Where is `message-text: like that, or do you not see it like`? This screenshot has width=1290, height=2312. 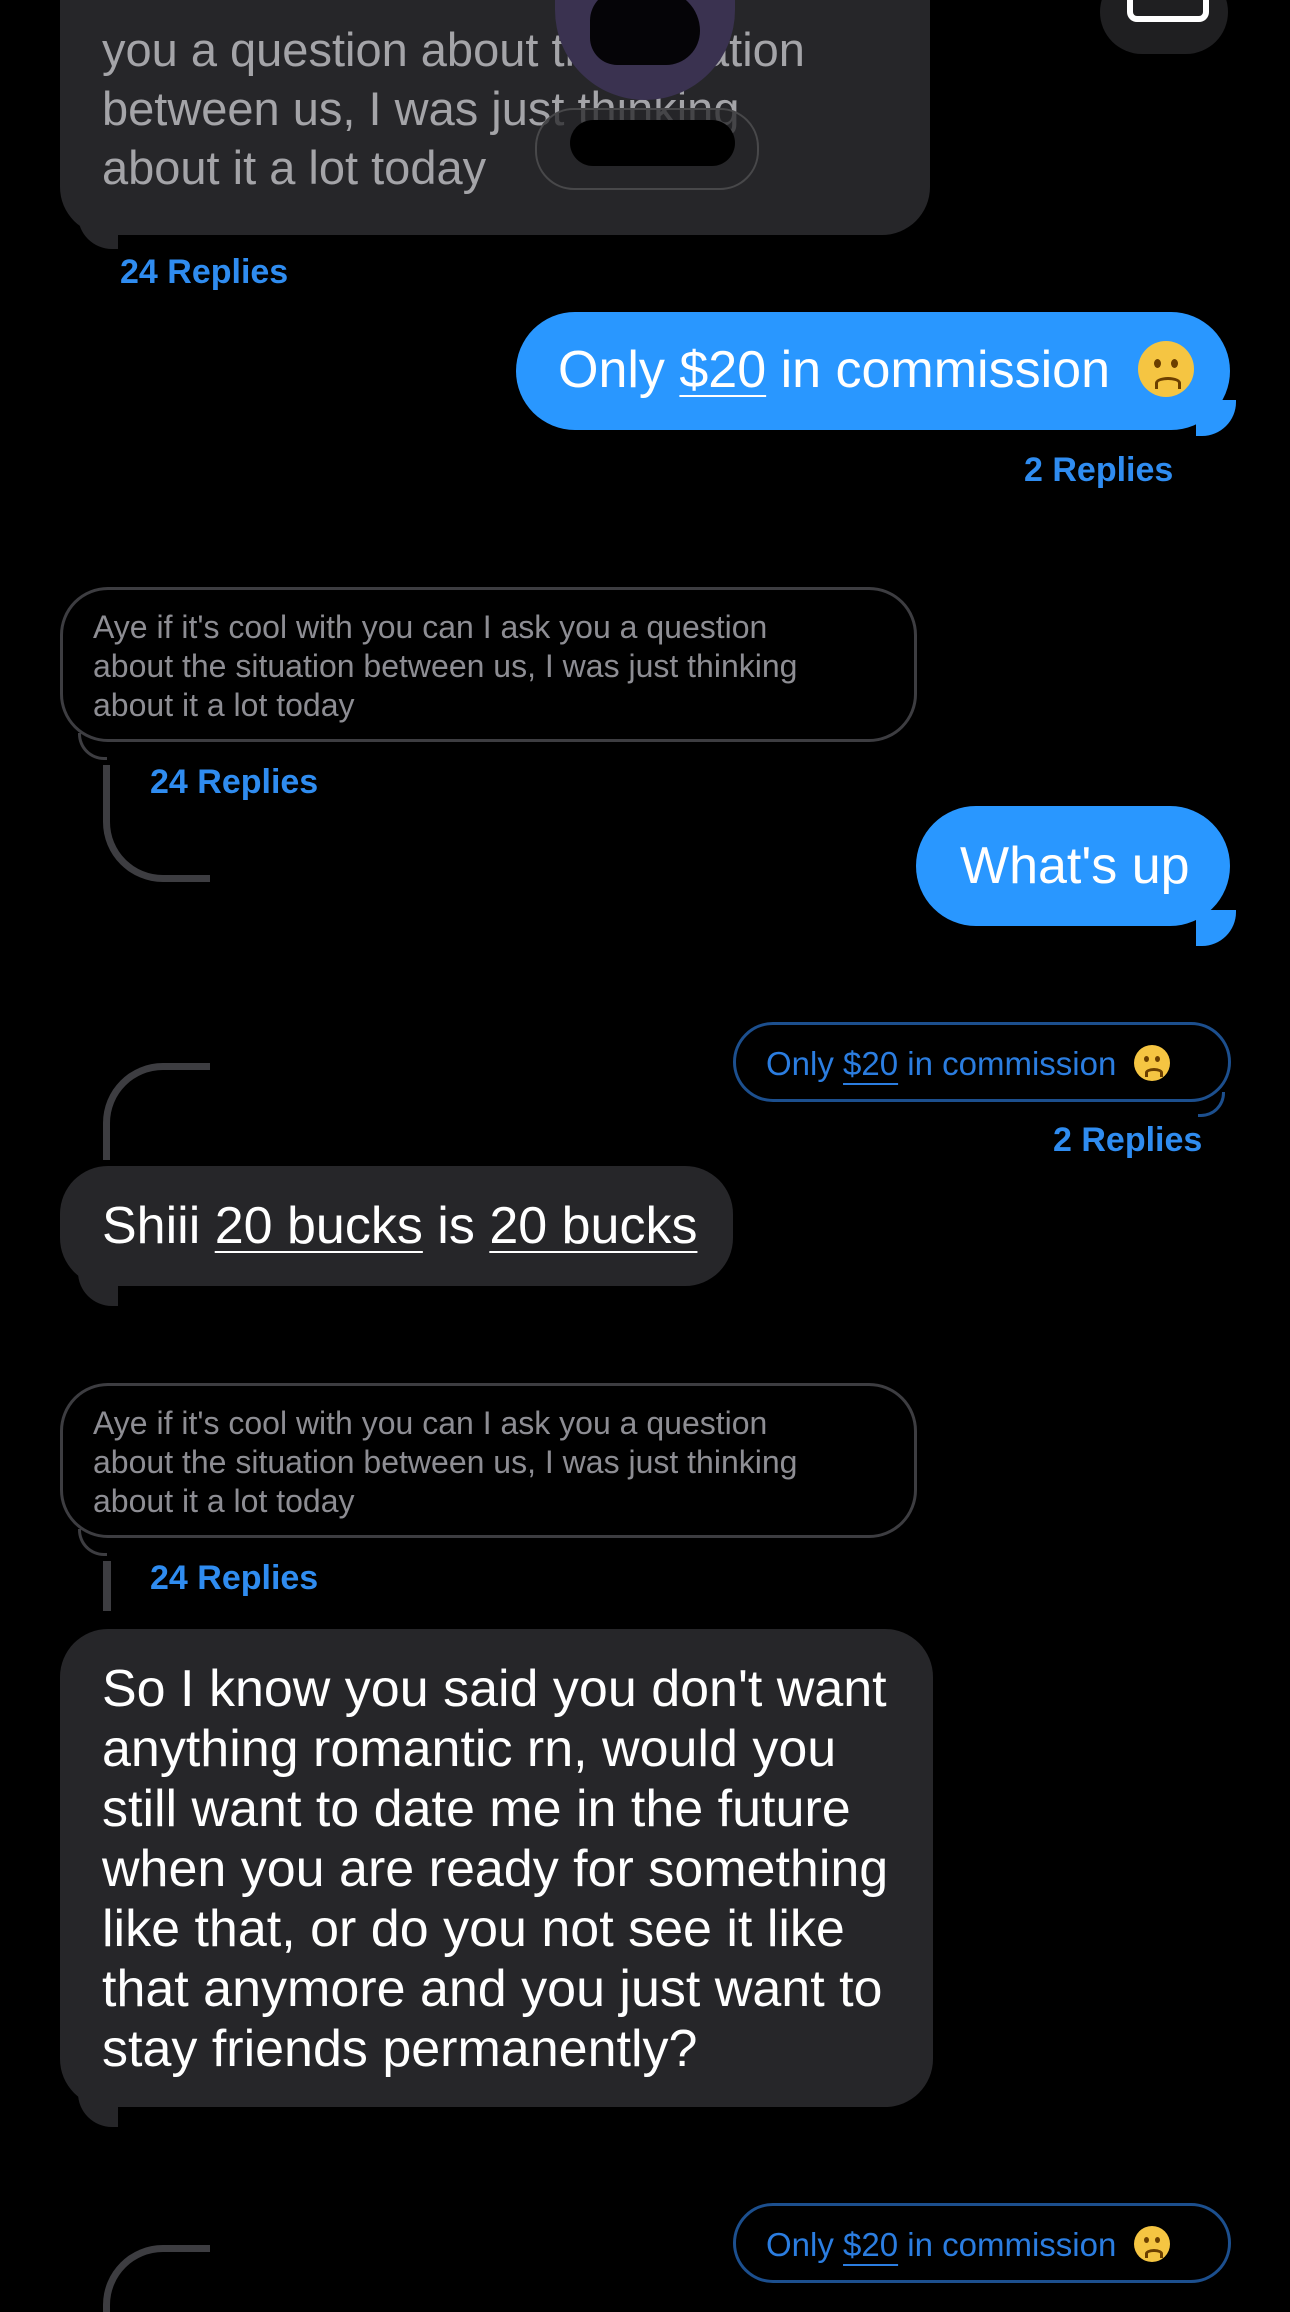
message-text: like that, or do you not see it like is located at coordinates (473, 1929).